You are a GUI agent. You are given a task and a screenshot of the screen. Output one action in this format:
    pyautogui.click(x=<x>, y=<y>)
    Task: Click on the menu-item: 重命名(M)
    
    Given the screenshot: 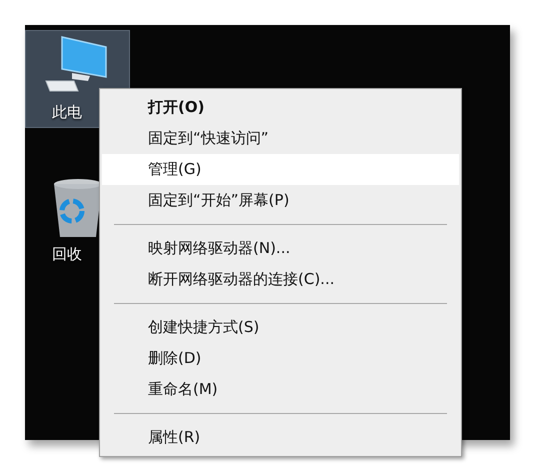 What is the action you would take?
    pyautogui.click(x=280, y=389)
    